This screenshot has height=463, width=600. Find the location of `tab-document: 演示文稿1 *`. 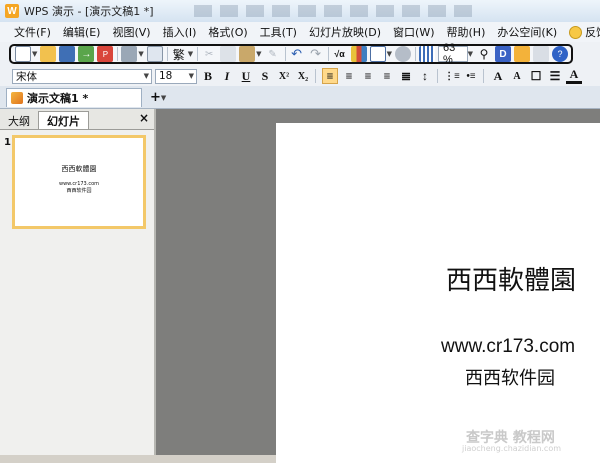

tab-document: 演示文稿1 * is located at coordinates (74, 97).